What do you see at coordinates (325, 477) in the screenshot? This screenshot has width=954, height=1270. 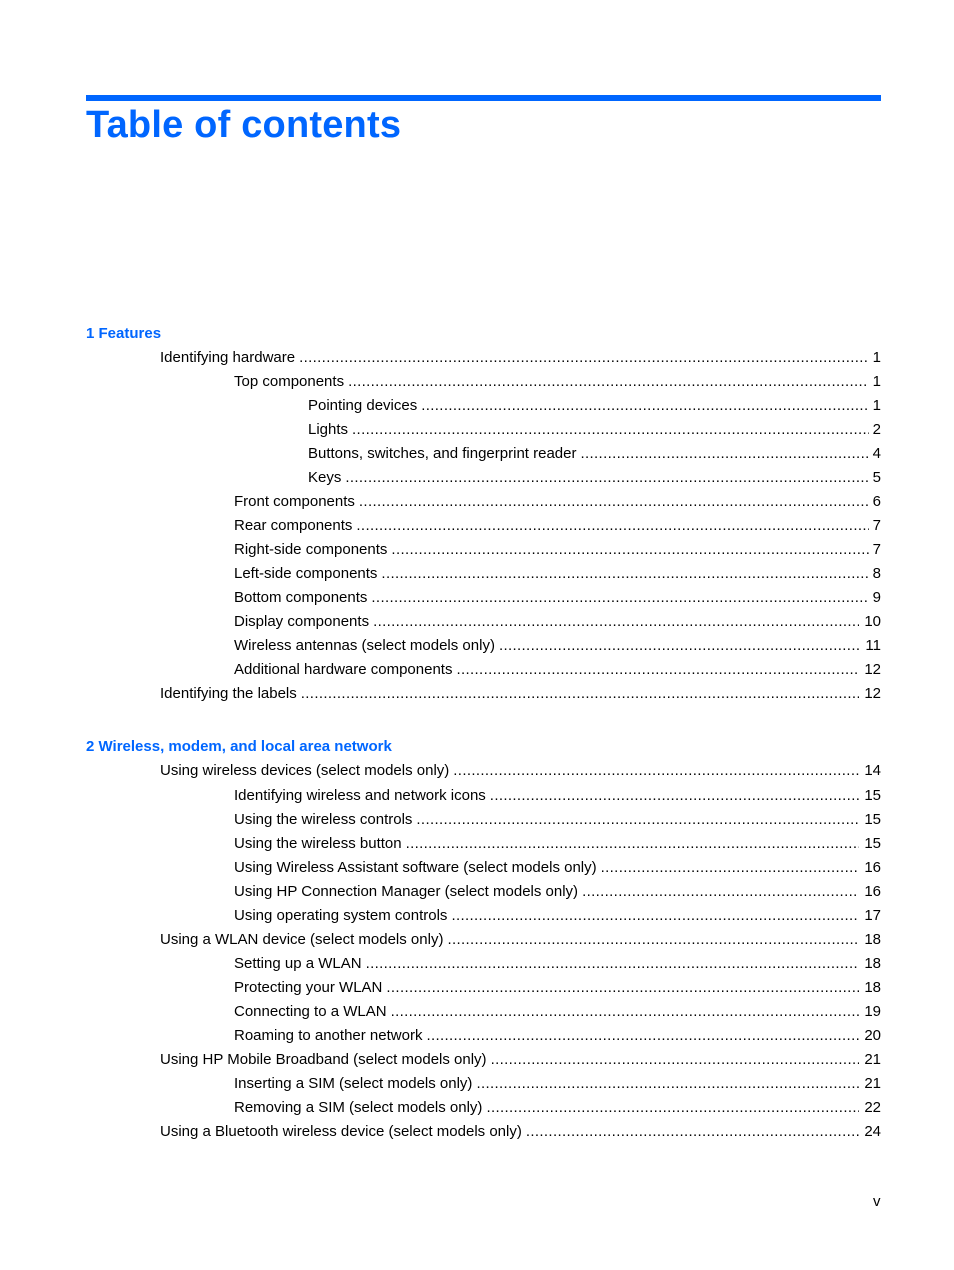 I see `toc-entry-label: Keys` at bounding box center [325, 477].